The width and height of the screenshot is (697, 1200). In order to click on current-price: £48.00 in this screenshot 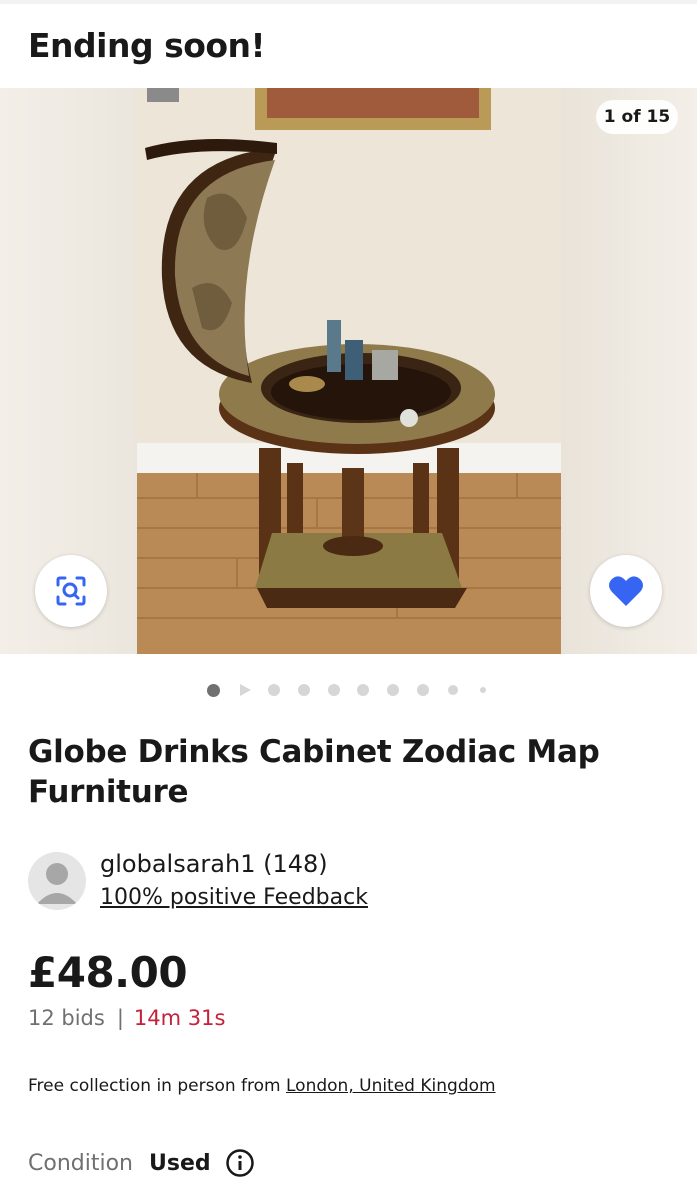, I will do `click(108, 972)`.